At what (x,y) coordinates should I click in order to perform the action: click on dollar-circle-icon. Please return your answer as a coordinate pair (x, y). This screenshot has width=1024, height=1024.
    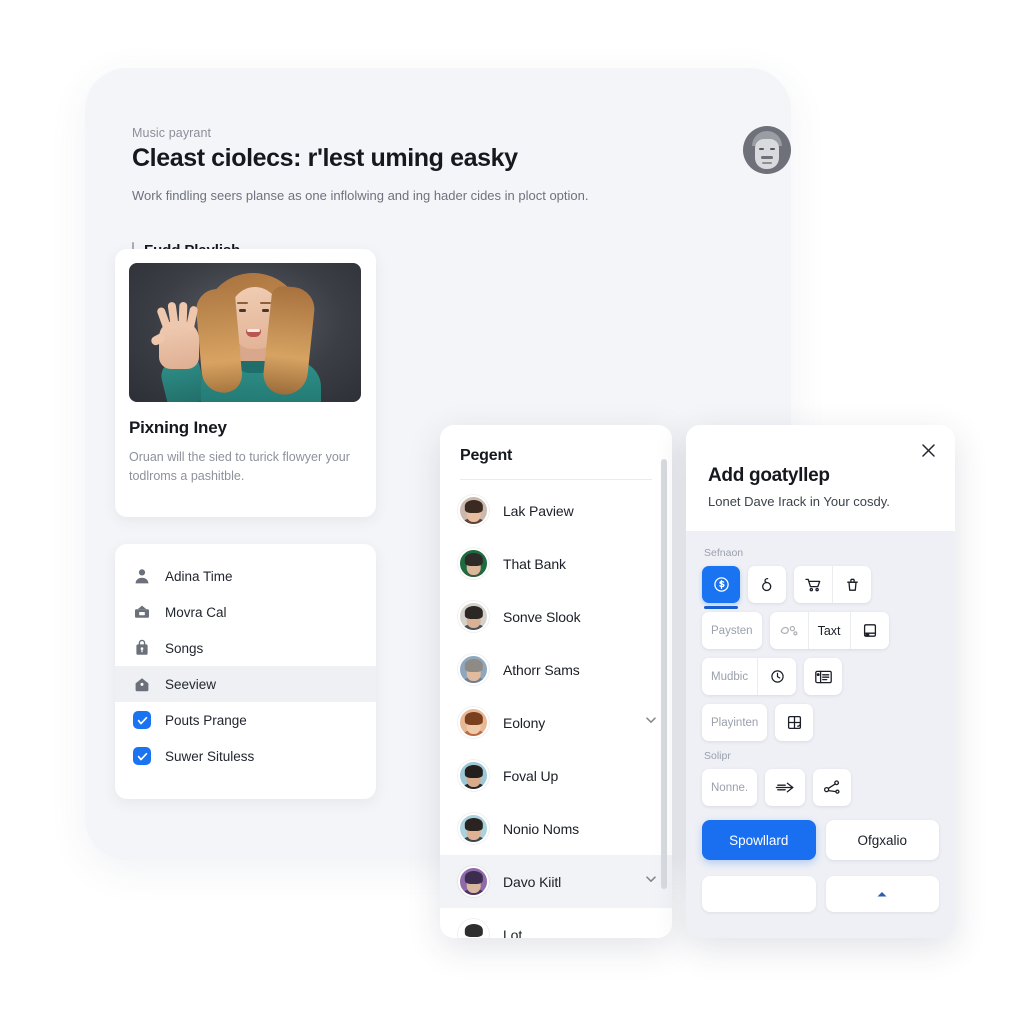
    Looking at the image, I should click on (721, 584).